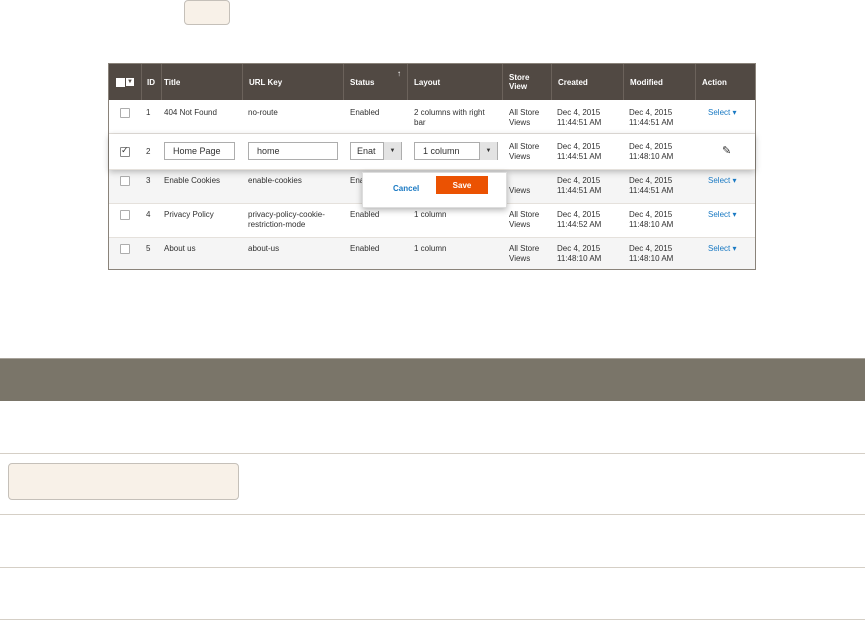 The image size is (865, 621). Describe the element at coordinates (588, 82) in the screenshot. I see `col-created: Created` at that location.